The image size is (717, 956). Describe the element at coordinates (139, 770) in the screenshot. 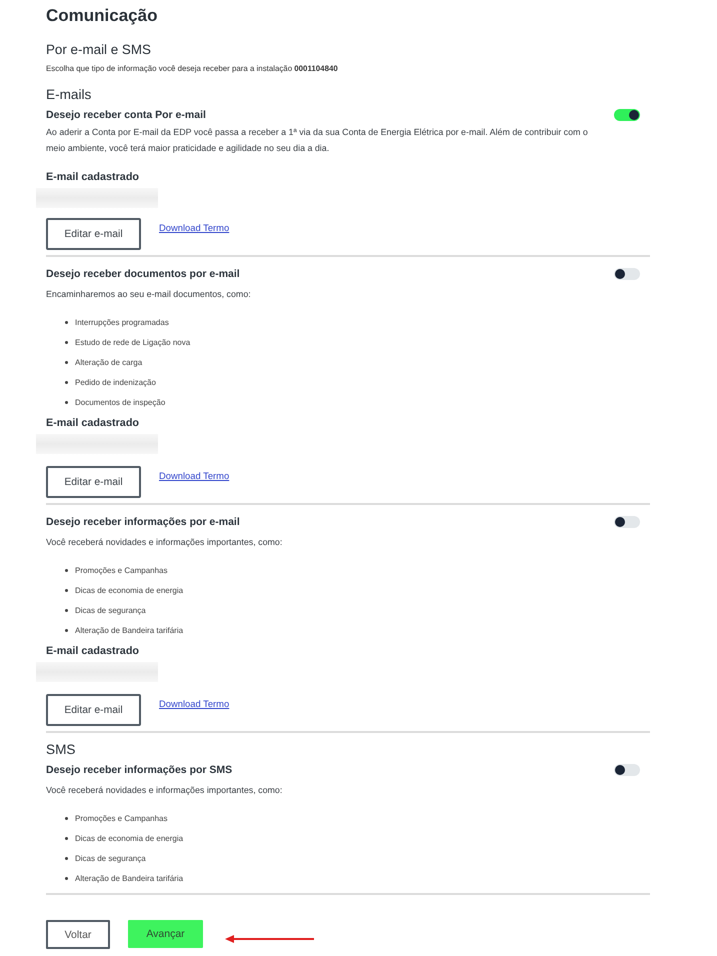

I see `option-title: Desejo receber informações por SMS` at that location.